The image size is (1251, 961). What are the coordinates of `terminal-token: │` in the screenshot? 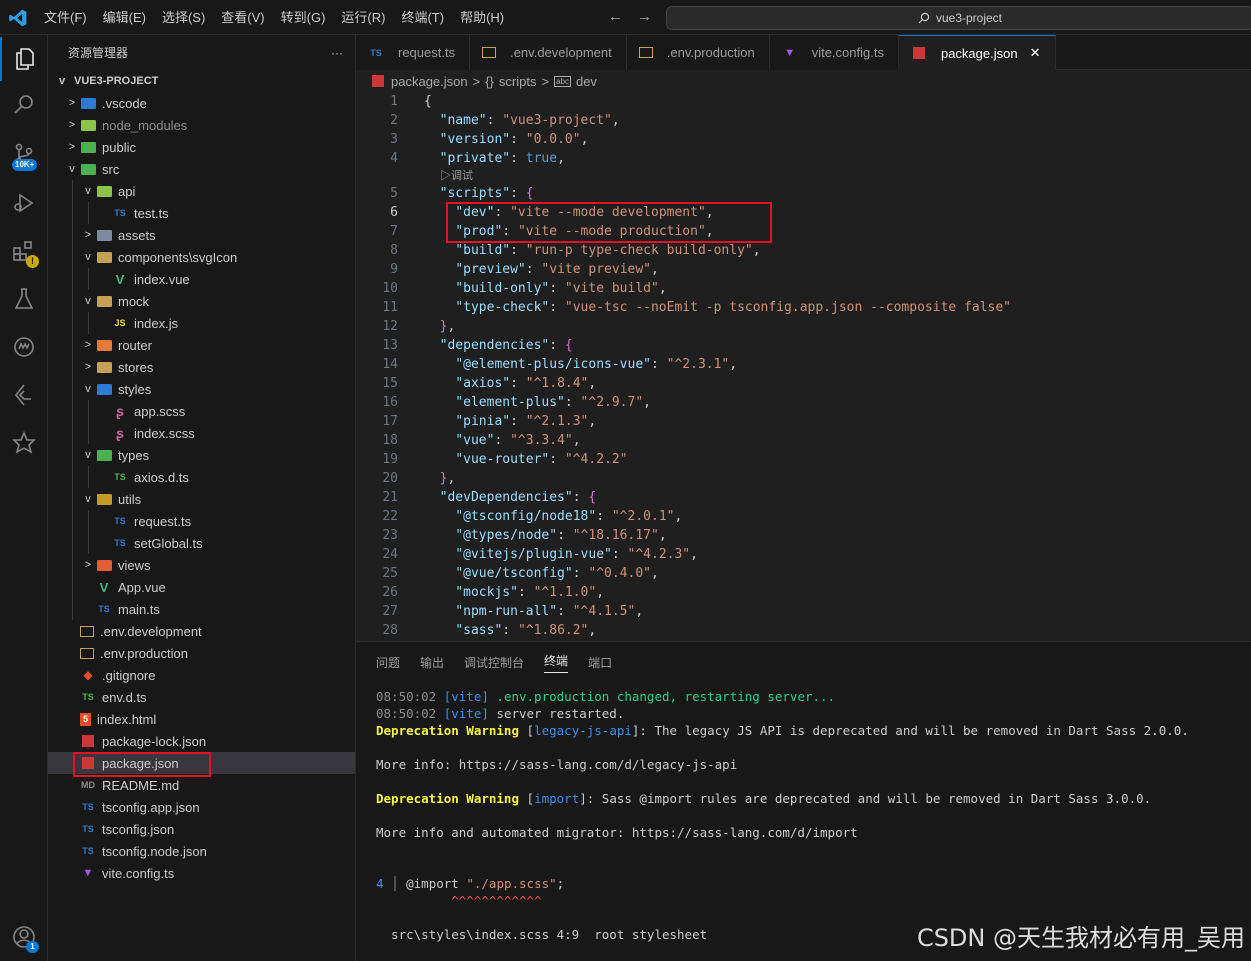 It's located at (399, 883).